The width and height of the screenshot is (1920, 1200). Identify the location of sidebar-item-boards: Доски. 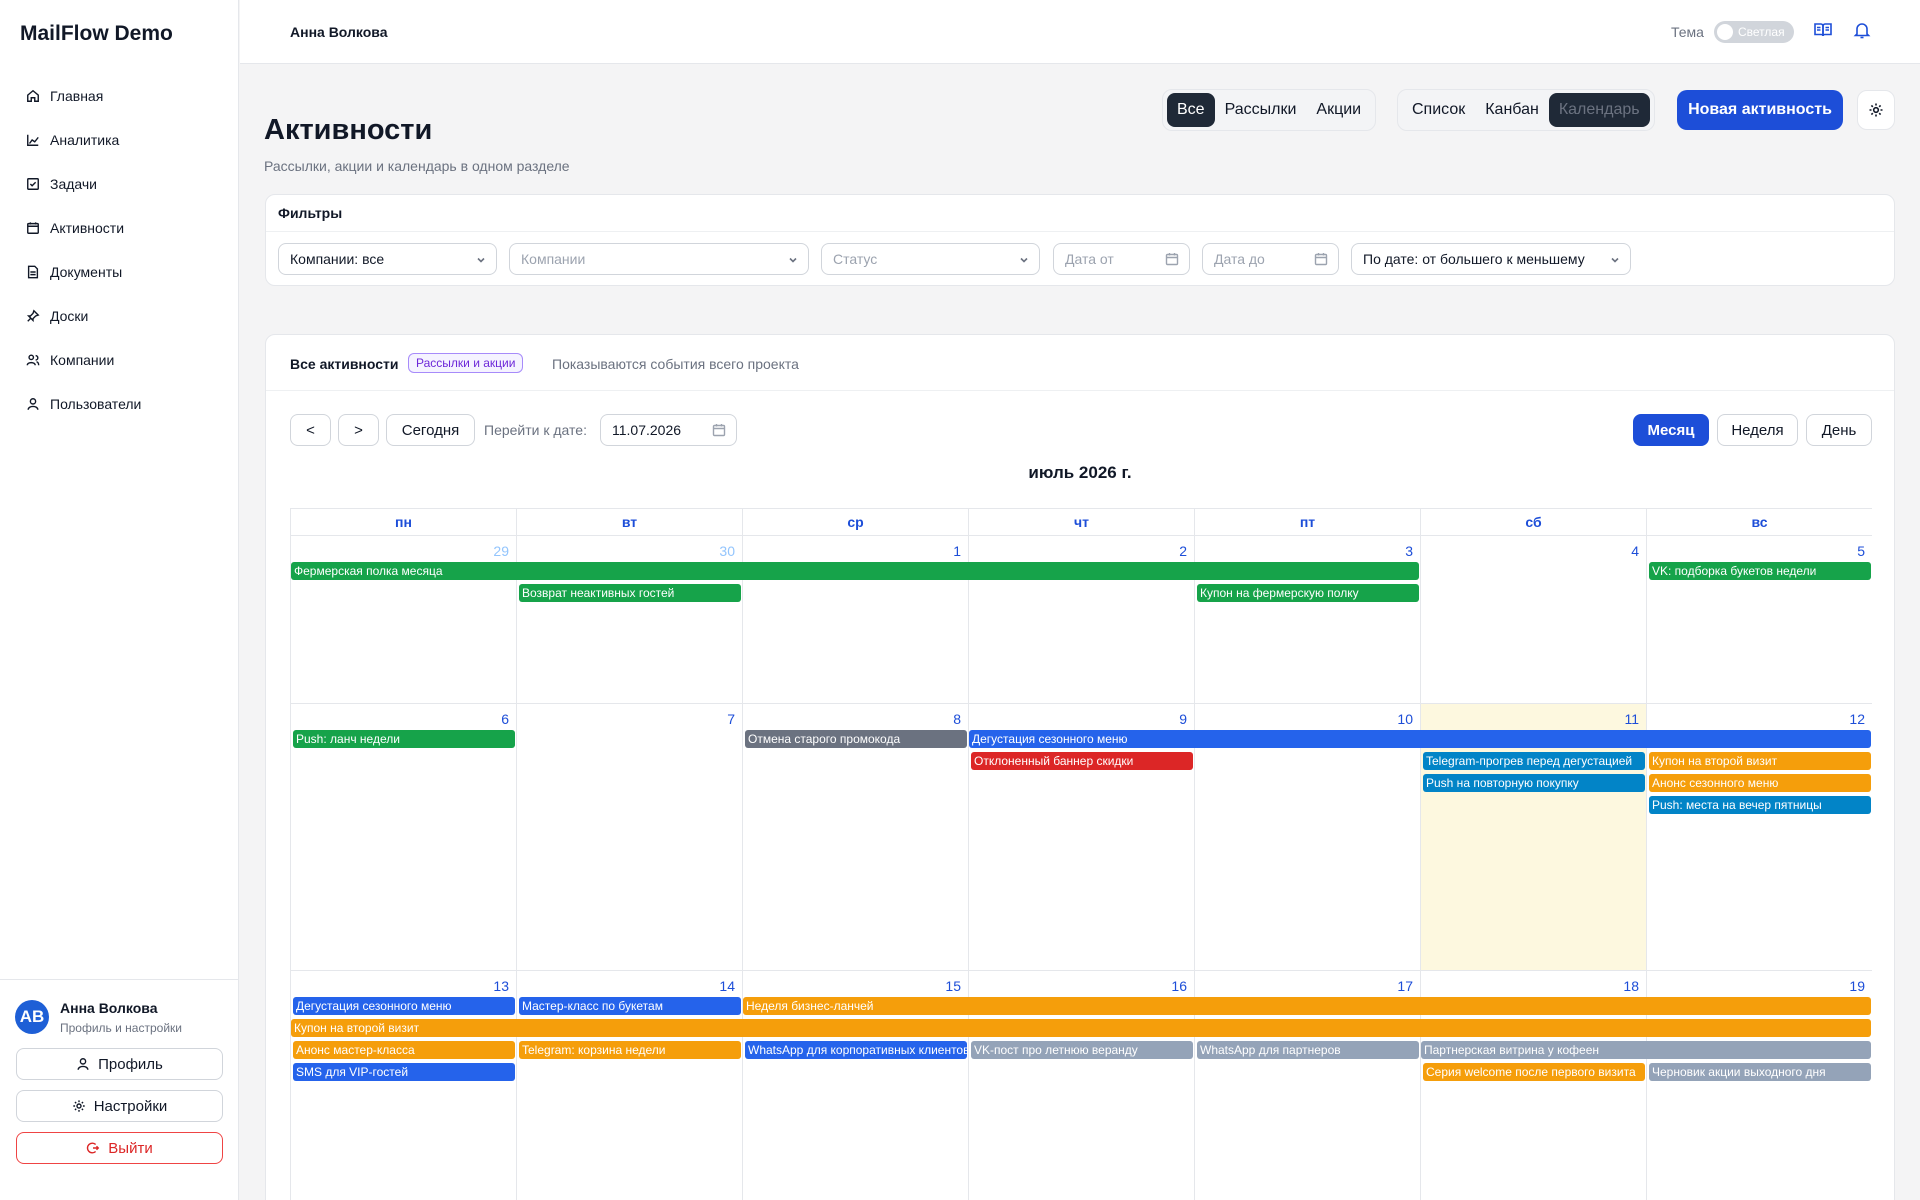
(119, 316).